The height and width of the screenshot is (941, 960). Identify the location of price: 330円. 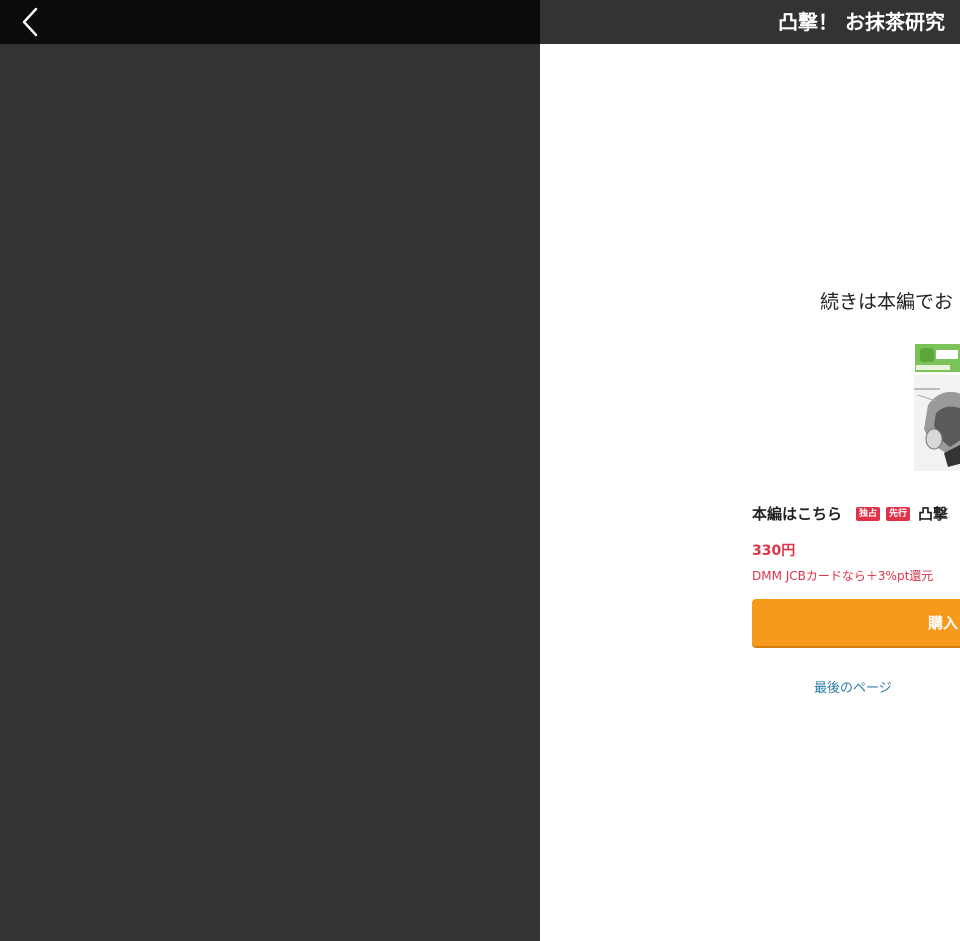
(774, 551).